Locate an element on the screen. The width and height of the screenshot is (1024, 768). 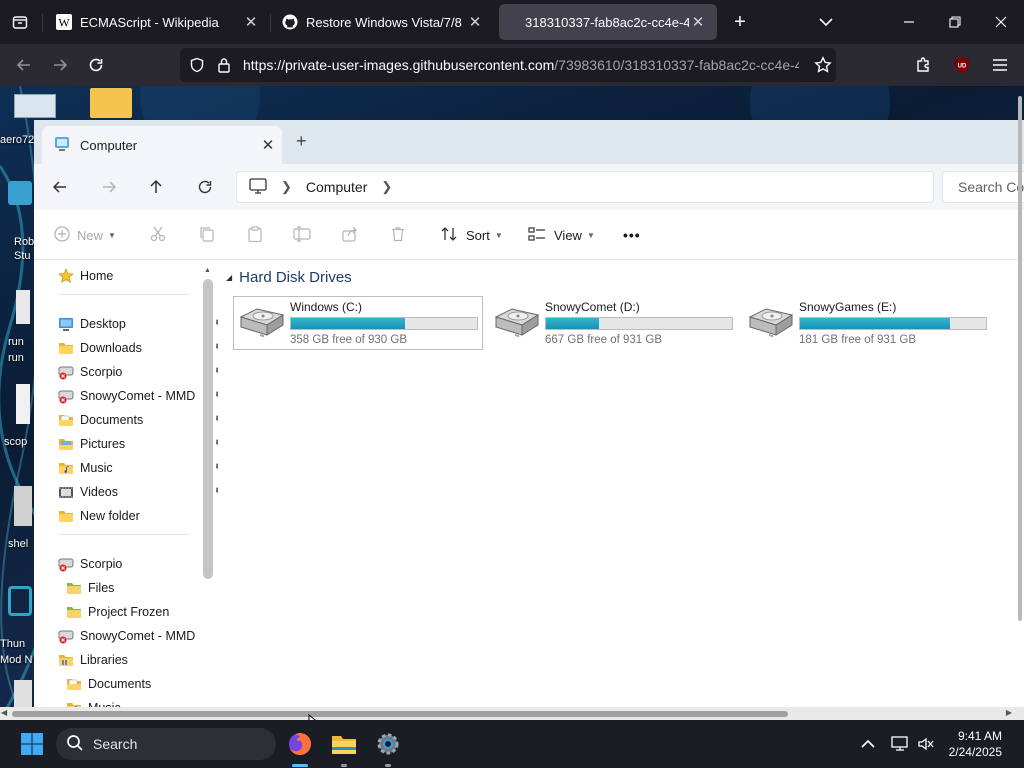
nav-item-pictures: Pictures📌 is located at coordinates (138, 444).